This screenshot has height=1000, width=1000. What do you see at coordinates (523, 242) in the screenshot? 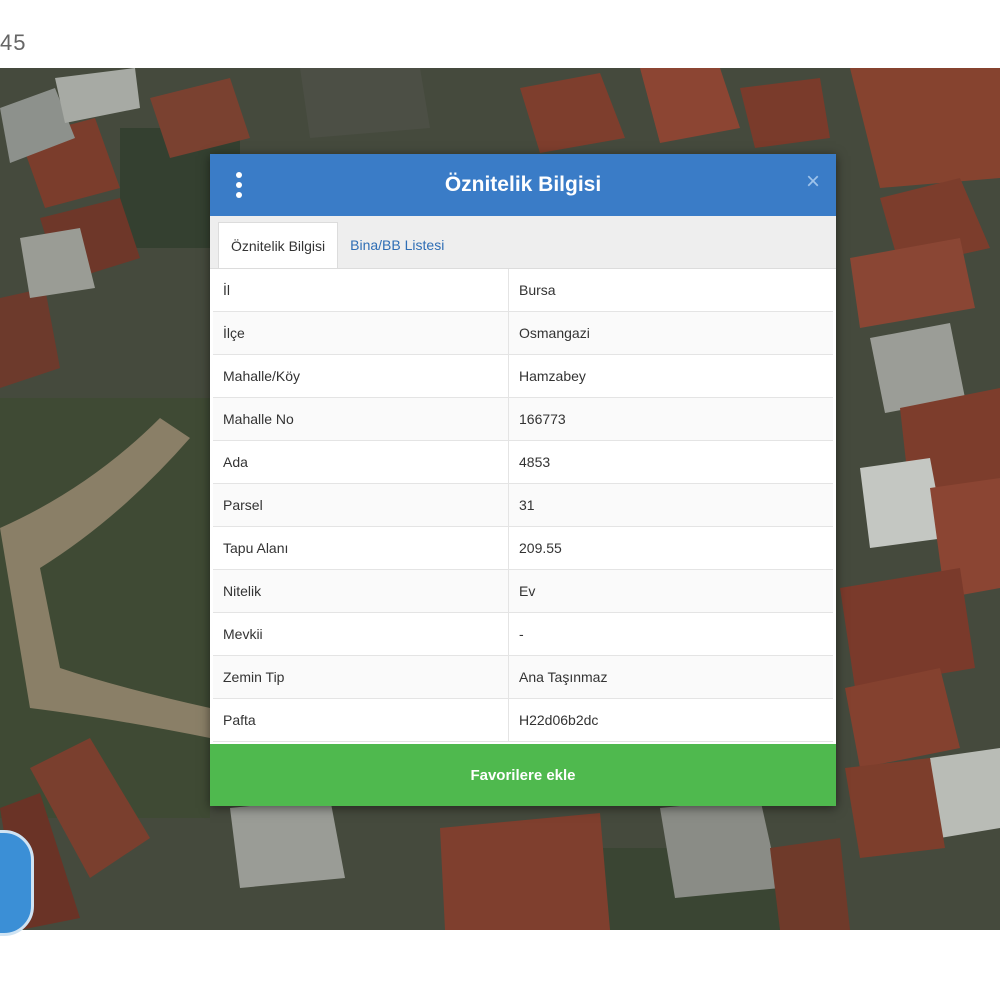
I see `tab-bar: Öznitelik Bilgisi Bina/BB Listesi` at bounding box center [523, 242].